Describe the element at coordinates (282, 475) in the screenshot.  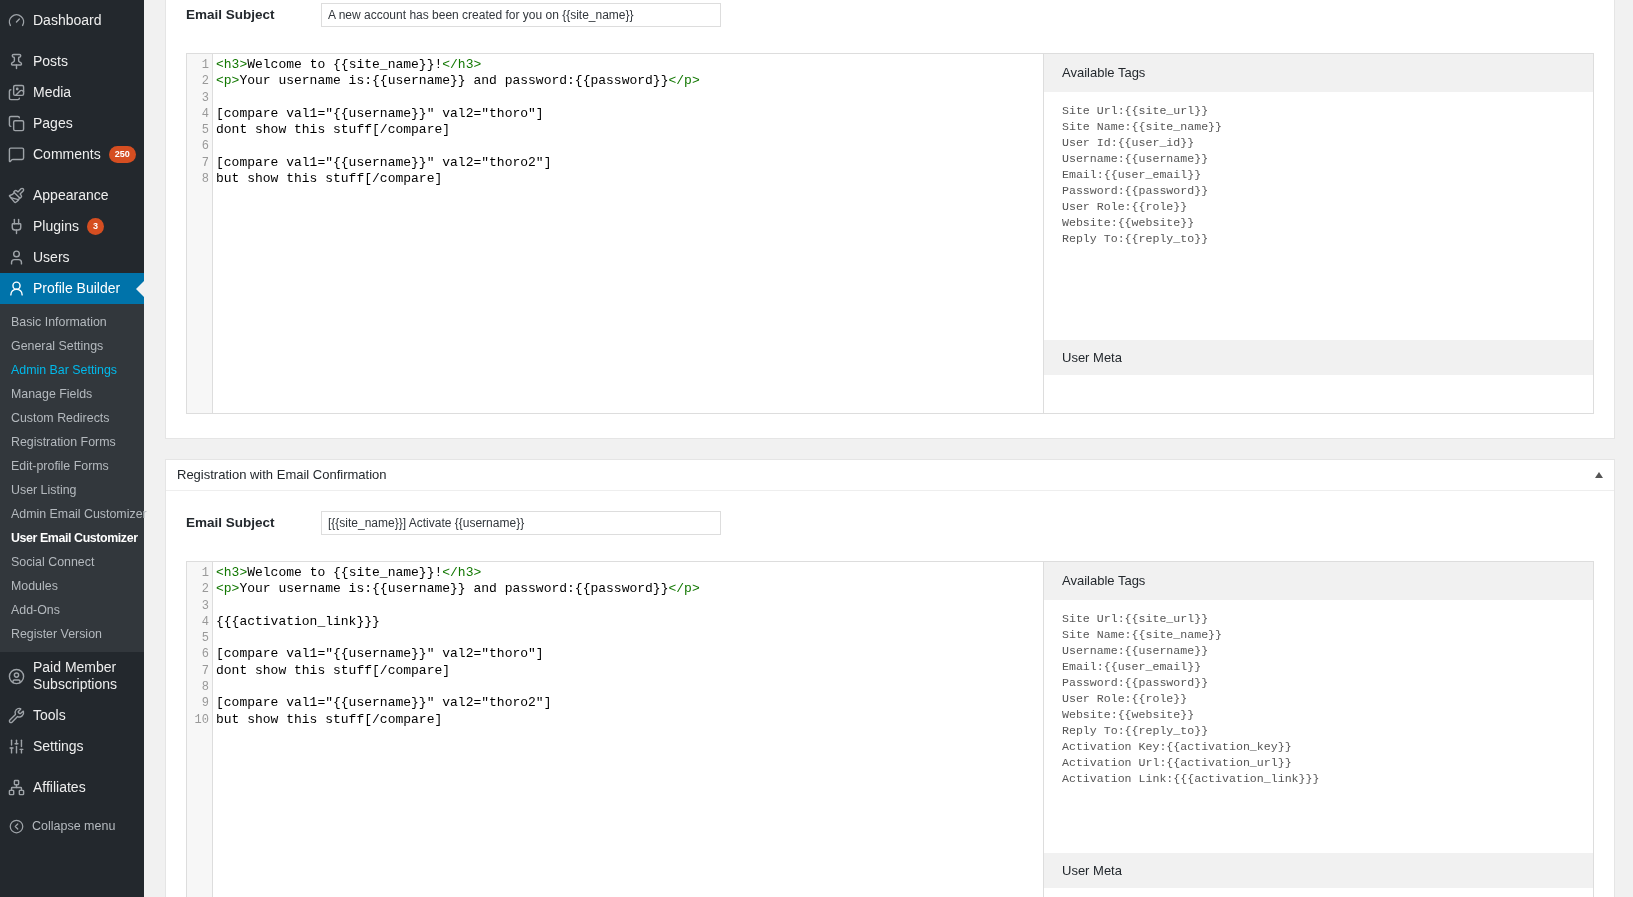
I see `panel-title: Registration with Email Confirmation` at that location.